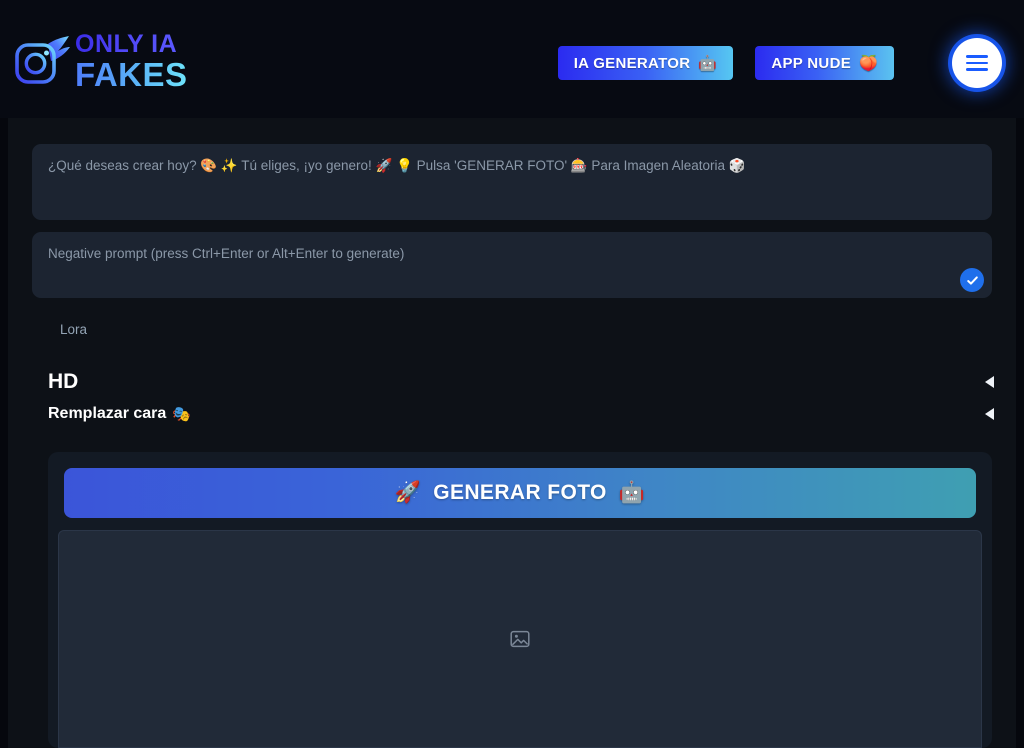  What do you see at coordinates (522, 414) in the screenshot?
I see `accordion-replace-face: Remplazar cara 🎭` at bounding box center [522, 414].